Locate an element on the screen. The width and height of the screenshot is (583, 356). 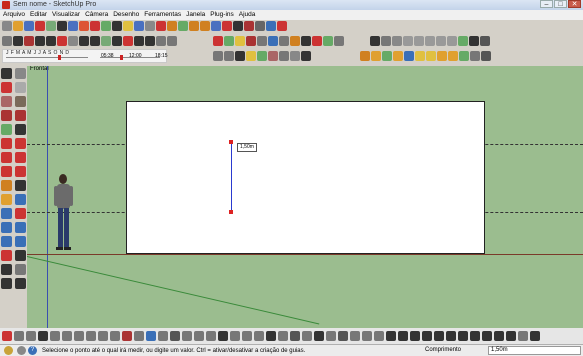
tool-left-16-icon is located at coordinates (6, 185).